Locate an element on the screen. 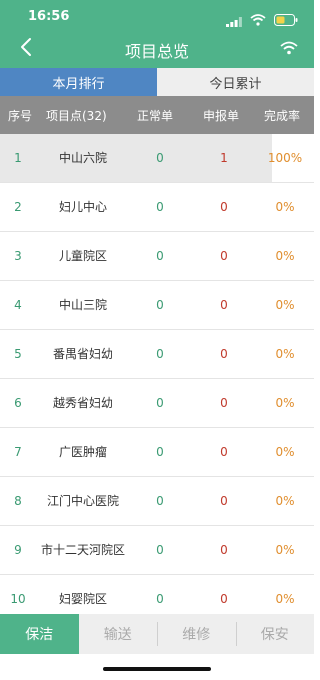  row-number: 7 is located at coordinates (18, 452).